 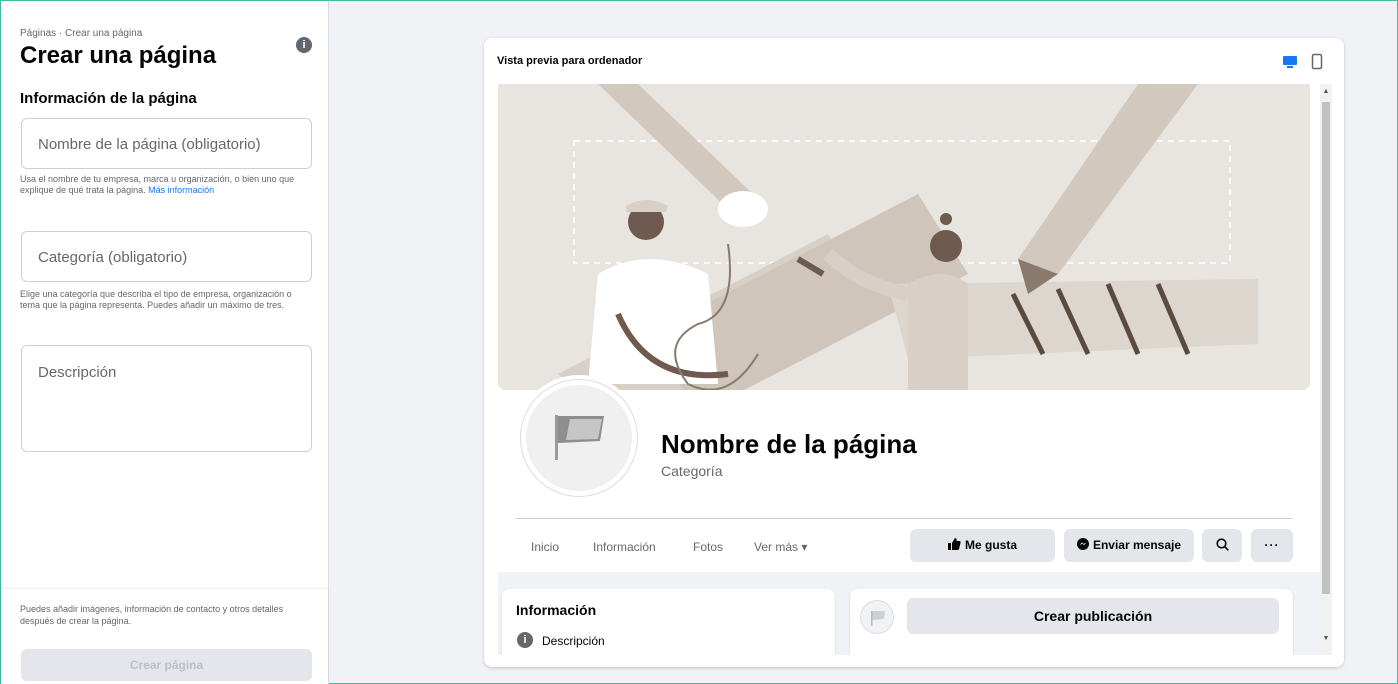 What do you see at coordinates (573, 641) in the screenshot?
I see `info-description: Descripción` at bounding box center [573, 641].